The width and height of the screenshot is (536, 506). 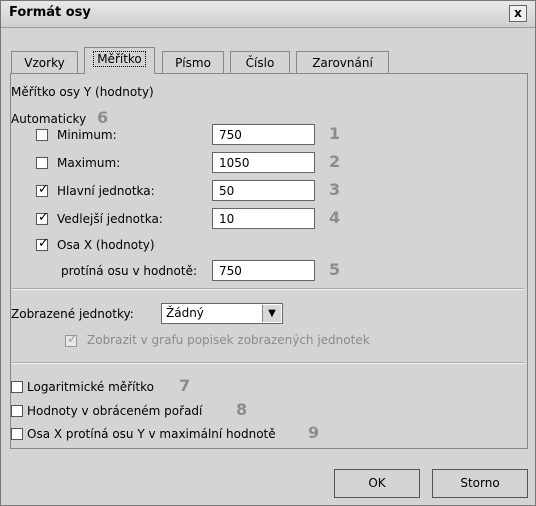 I want to click on annotation-number-7: 7, so click(x=185, y=385).